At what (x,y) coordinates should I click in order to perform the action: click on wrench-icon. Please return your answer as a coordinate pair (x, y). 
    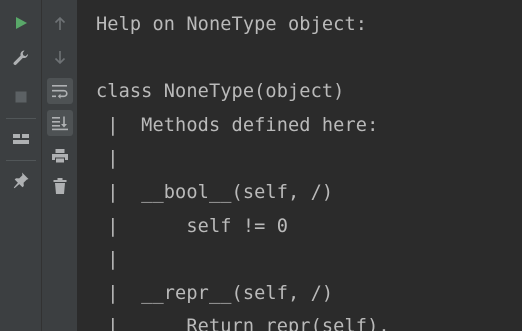
    Looking at the image, I should click on (21, 57).